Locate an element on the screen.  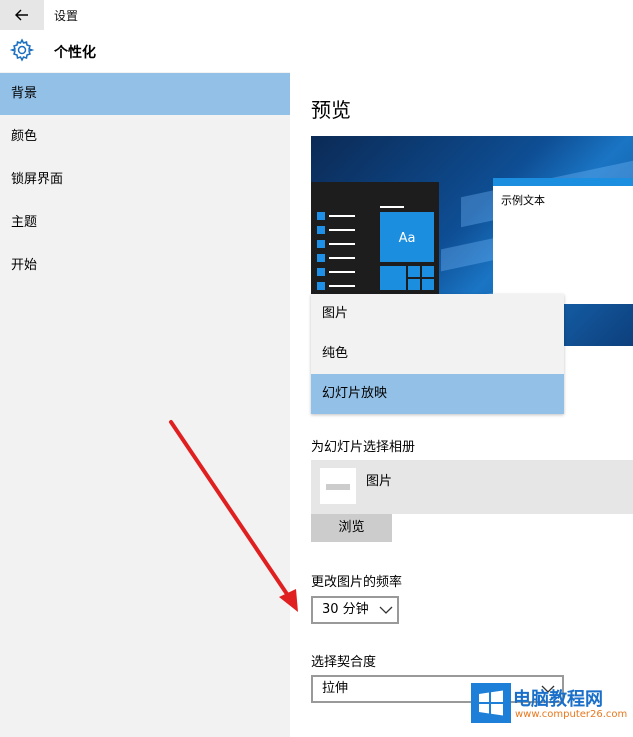
browse-button: 浏览 is located at coordinates (351, 528).